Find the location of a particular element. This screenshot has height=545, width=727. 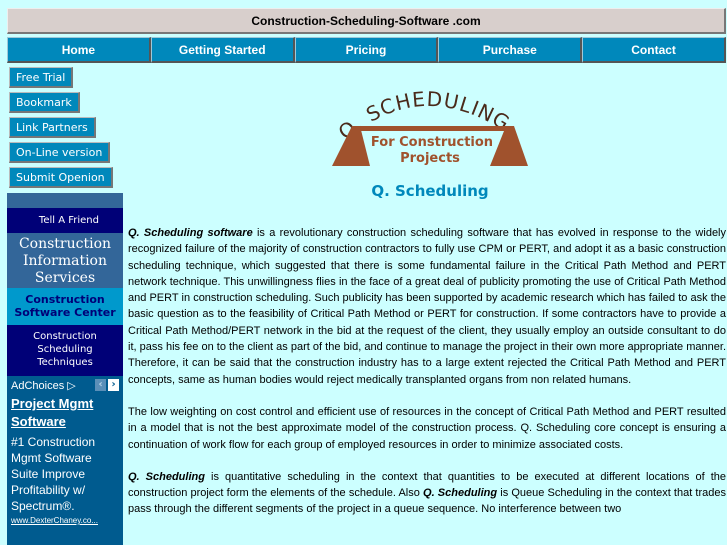

logo-right-pillar is located at coordinates (509, 146).